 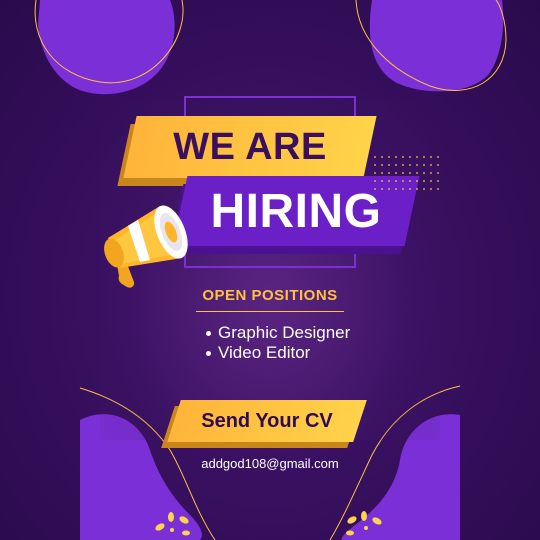 I want to click on open-positions-heading: OPEN POSITIONS, so click(x=270, y=295).